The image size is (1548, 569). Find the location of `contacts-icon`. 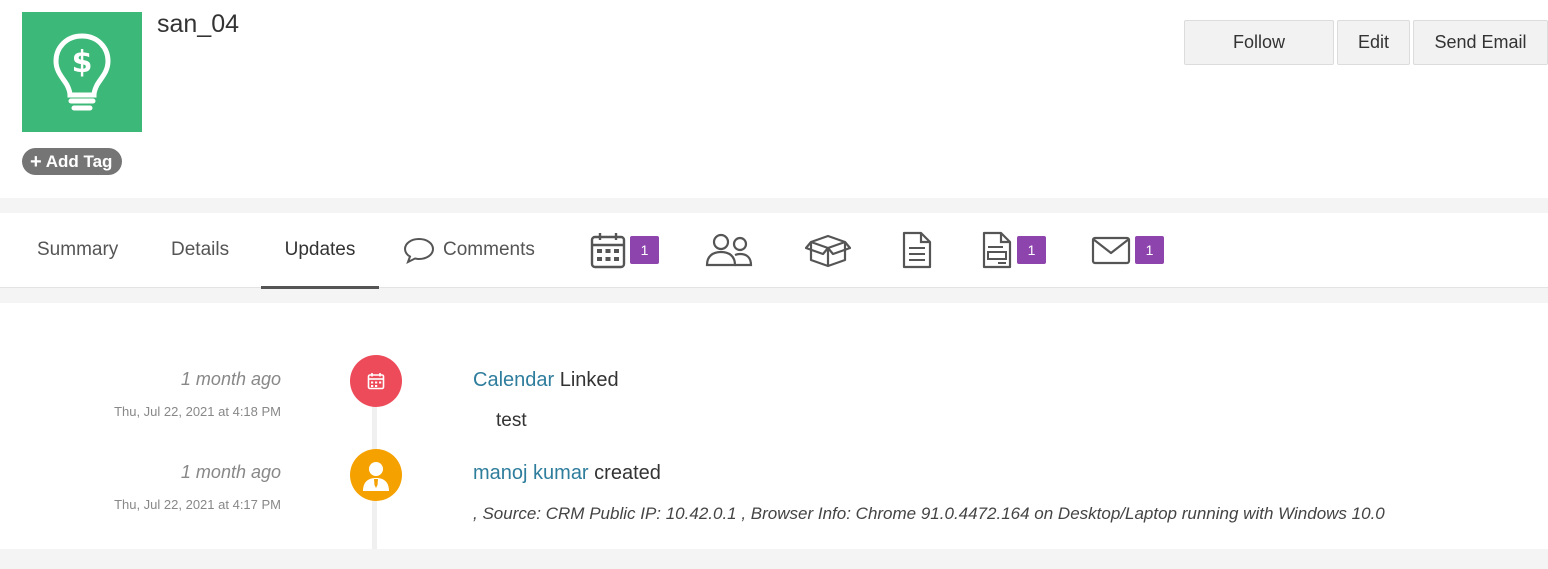

contacts-icon is located at coordinates (729, 250).